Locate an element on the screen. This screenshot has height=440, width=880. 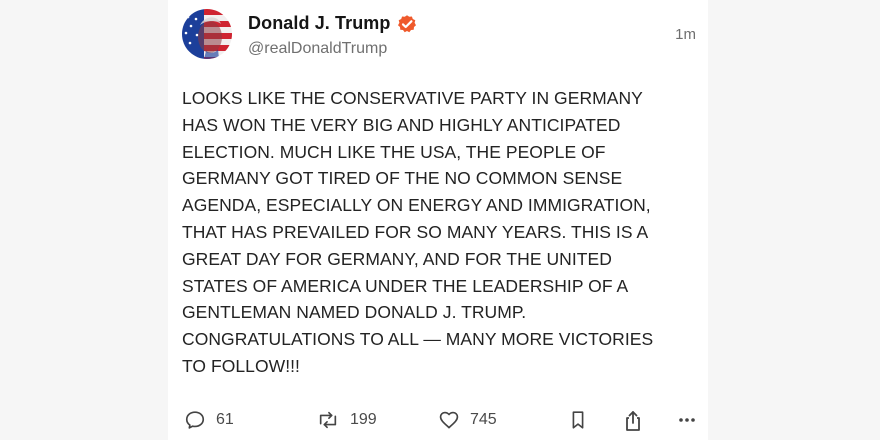
bookmark-icon is located at coordinates (578, 420).